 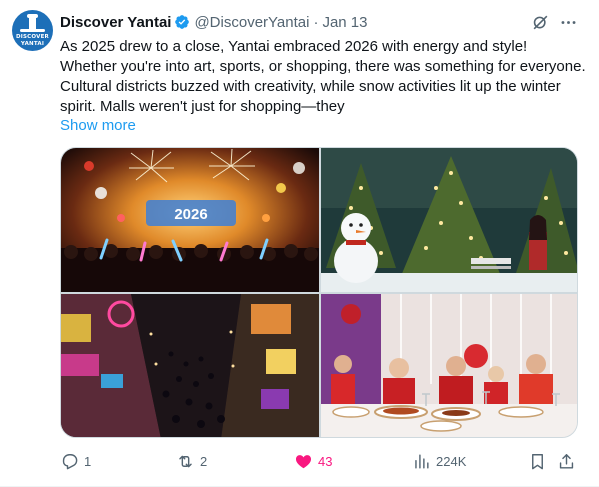 What do you see at coordinates (568, 22) in the screenshot?
I see `more-icon` at bounding box center [568, 22].